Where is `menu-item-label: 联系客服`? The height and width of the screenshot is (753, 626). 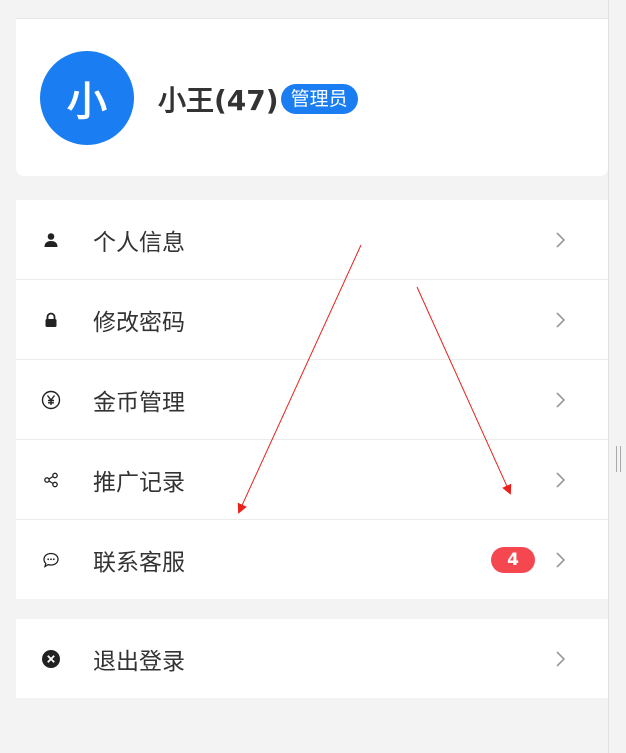
menu-item-label: 联系客服 is located at coordinates (139, 562).